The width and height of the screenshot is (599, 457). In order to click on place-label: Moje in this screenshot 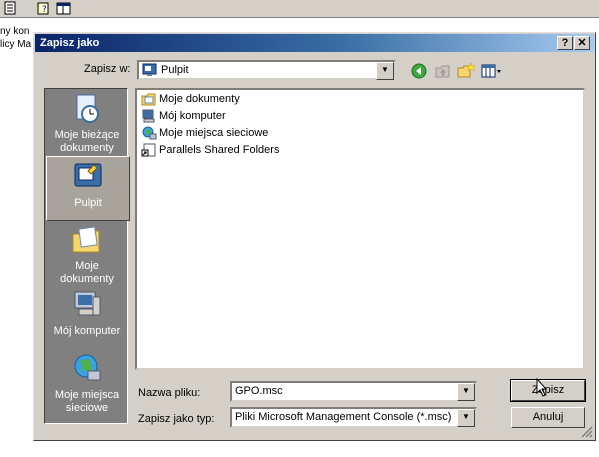, I will do `click(87, 266)`.